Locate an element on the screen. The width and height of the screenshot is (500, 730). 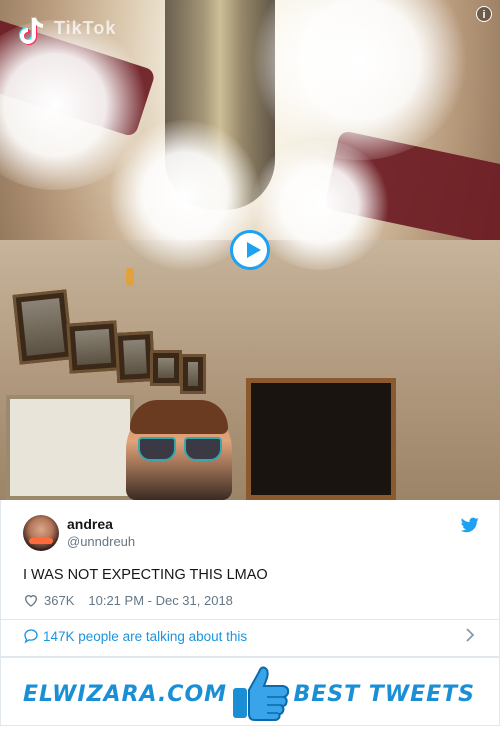
author-name: andrea is located at coordinates (90, 524).